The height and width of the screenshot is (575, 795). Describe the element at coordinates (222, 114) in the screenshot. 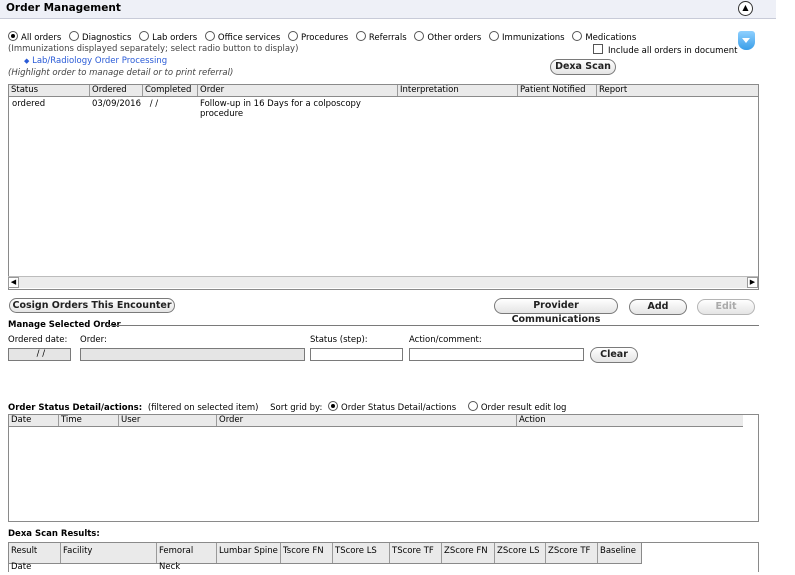

I see `row-order-cont: procedure` at that location.